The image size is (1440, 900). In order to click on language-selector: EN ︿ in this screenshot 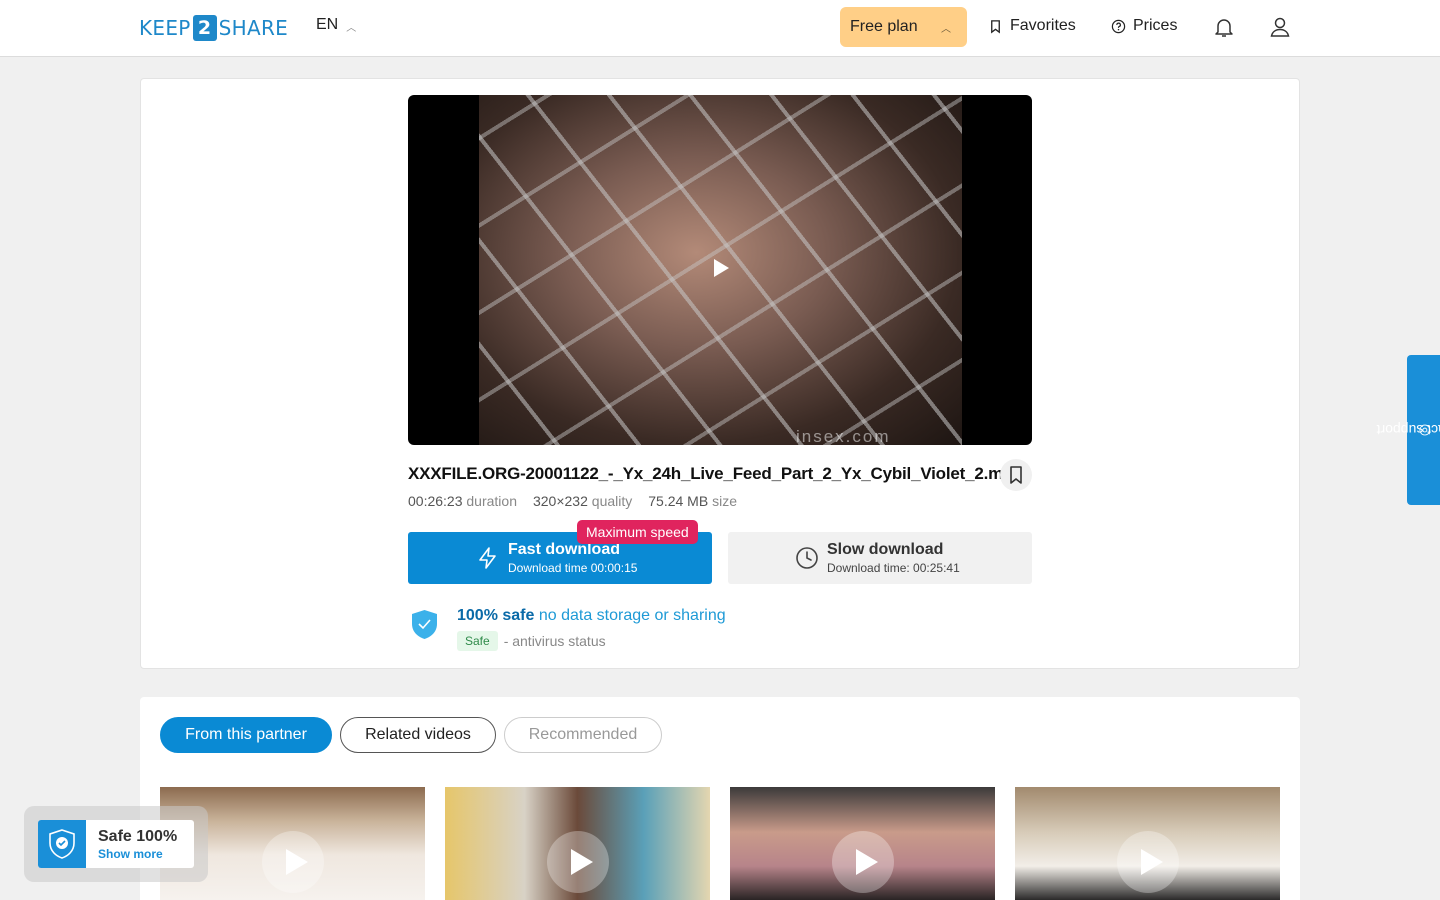, I will do `click(336, 25)`.